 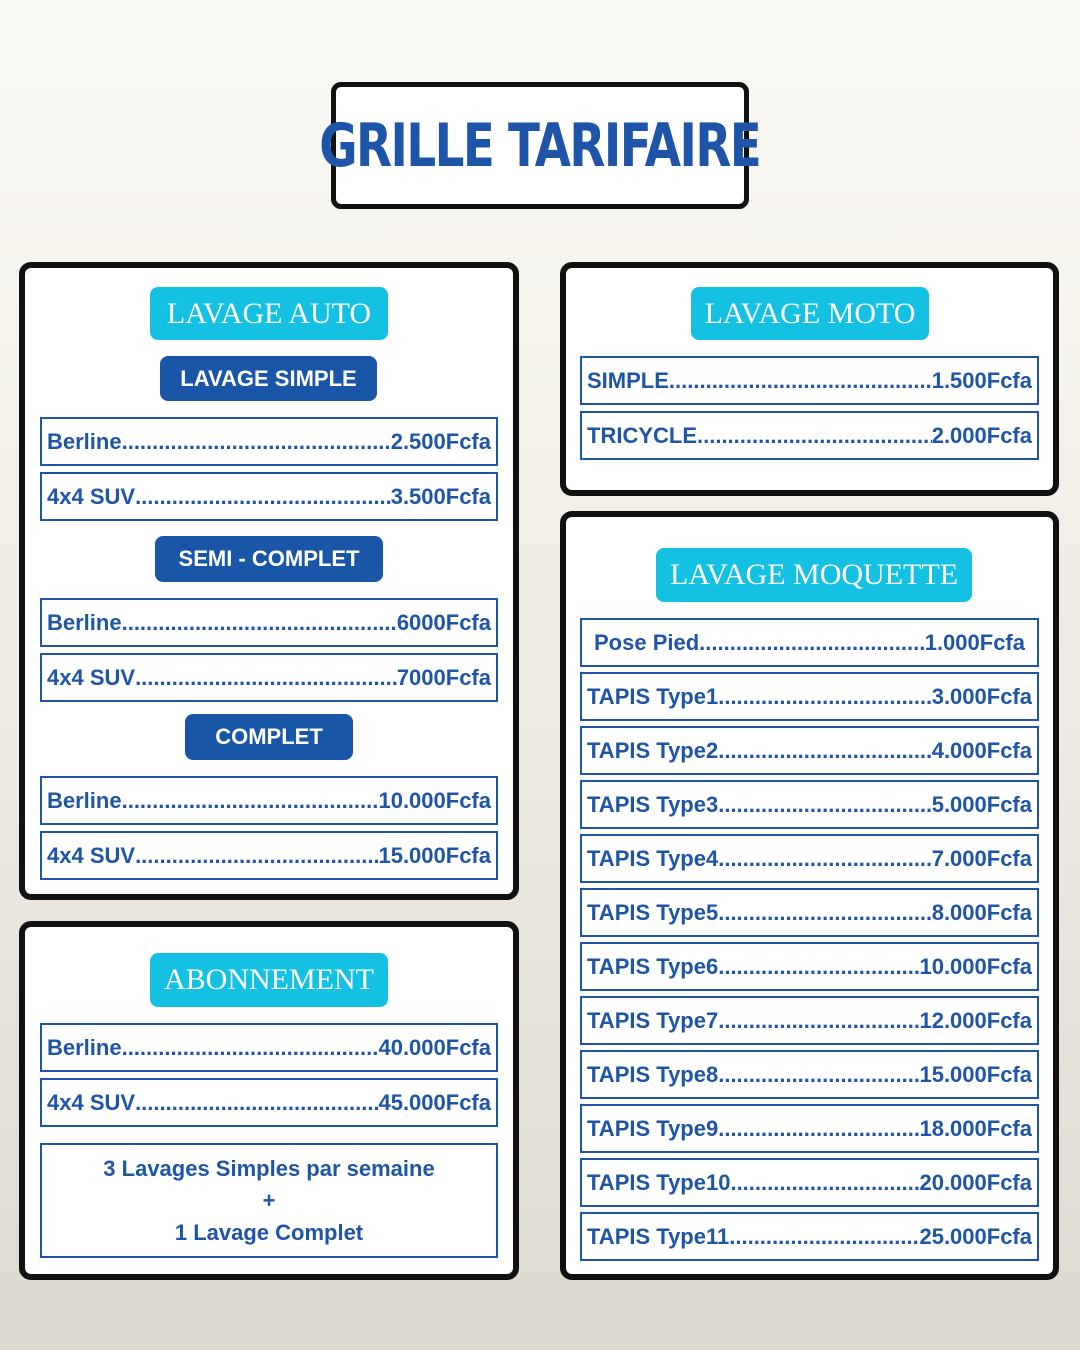 I want to click on item-name: TAPIS Type3, so click(x=653, y=804).